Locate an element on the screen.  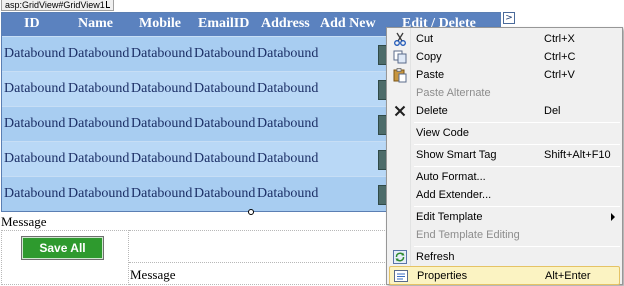
control-tag-label: asp:GridView#GridView1 is located at coordinates (55, 5).